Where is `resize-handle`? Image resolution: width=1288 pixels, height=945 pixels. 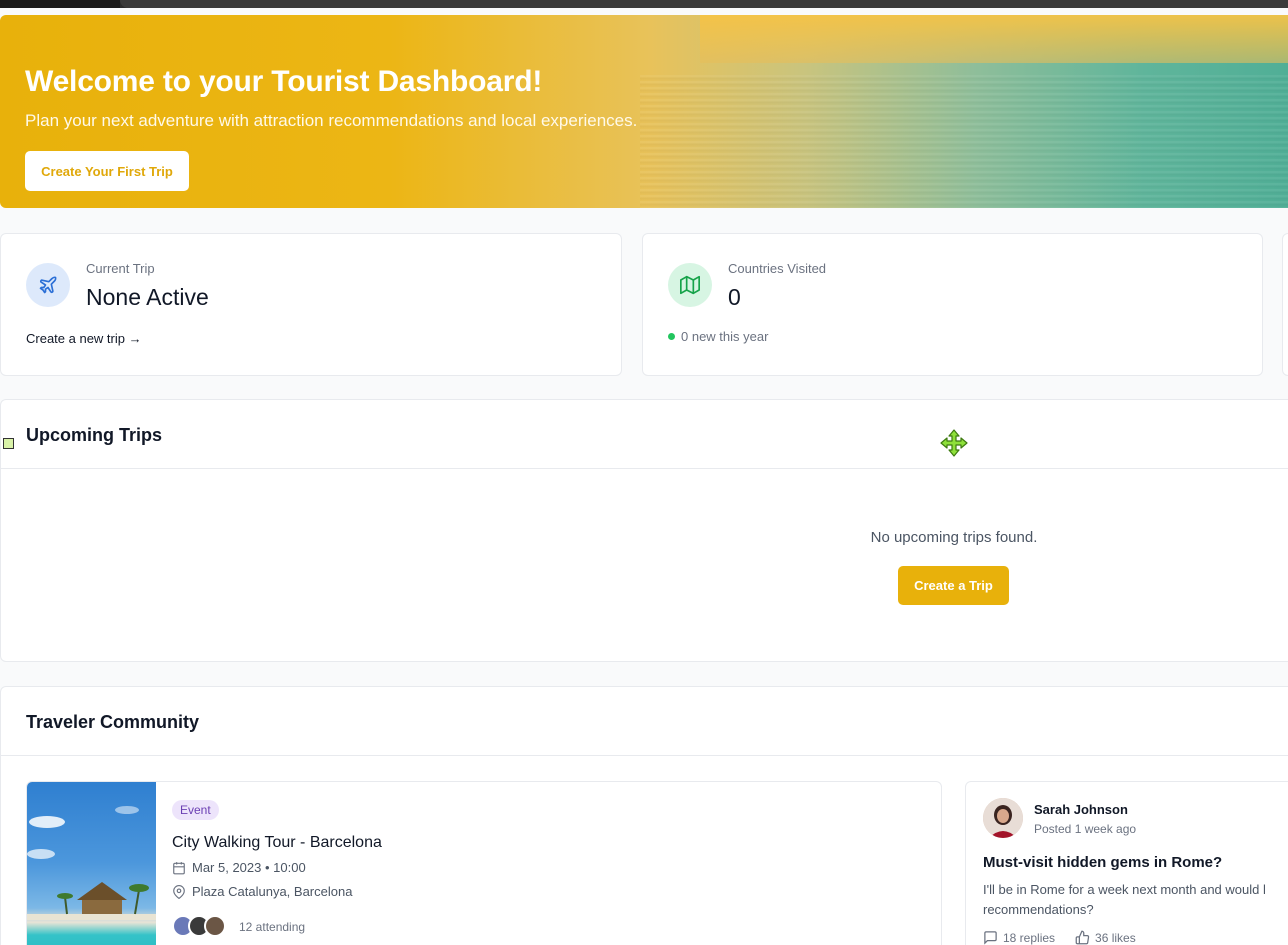
resize-handle is located at coordinates (8, 443).